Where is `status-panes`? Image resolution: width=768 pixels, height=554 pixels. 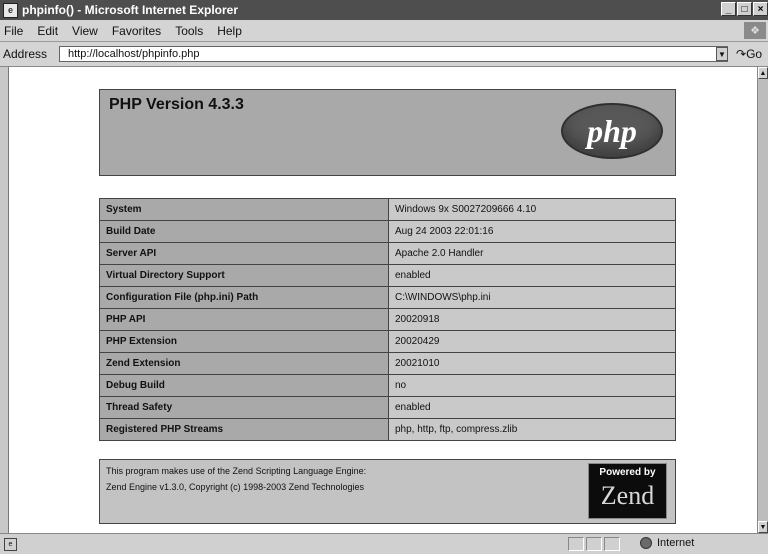 status-panes is located at coordinates (594, 544).